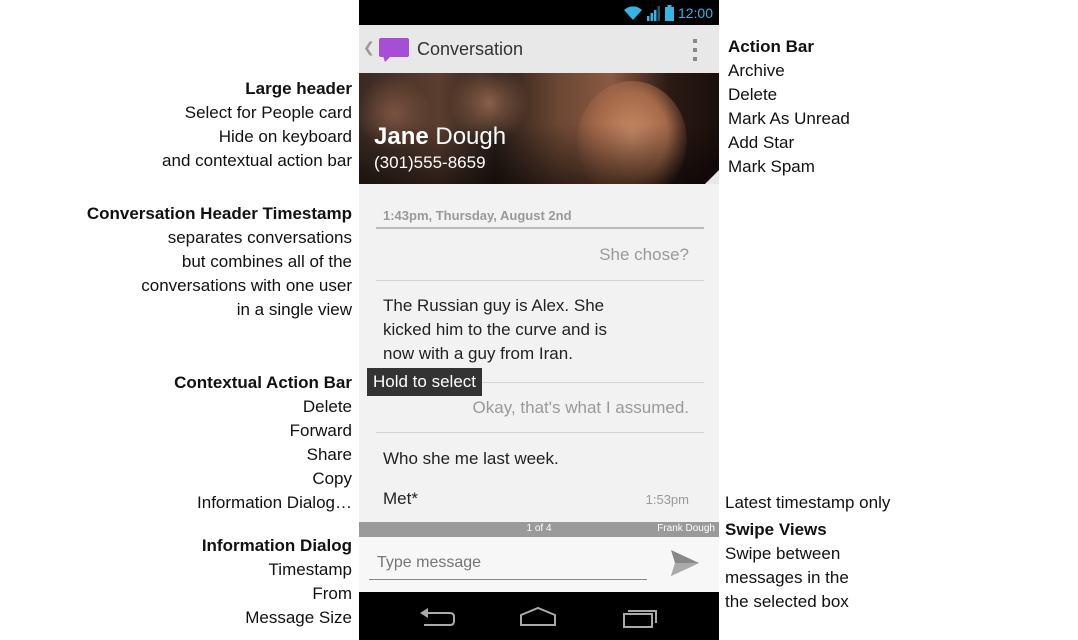 This screenshot has width=1078, height=640. Describe the element at coordinates (508, 563) in the screenshot. I see `message-input` at that location.